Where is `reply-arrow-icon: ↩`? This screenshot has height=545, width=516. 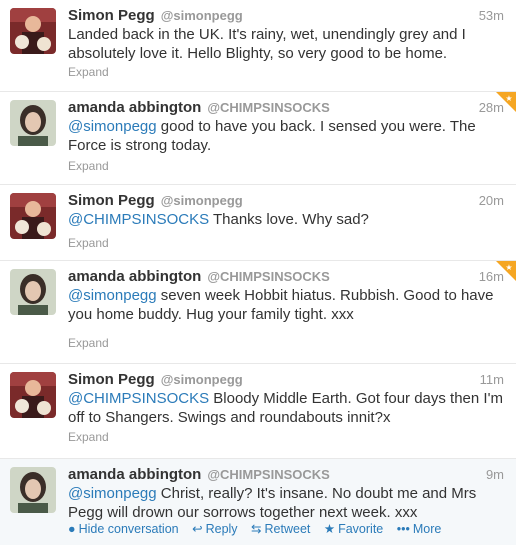
reply-arrow-icon: ↩ is located at coordinates (197, 529).